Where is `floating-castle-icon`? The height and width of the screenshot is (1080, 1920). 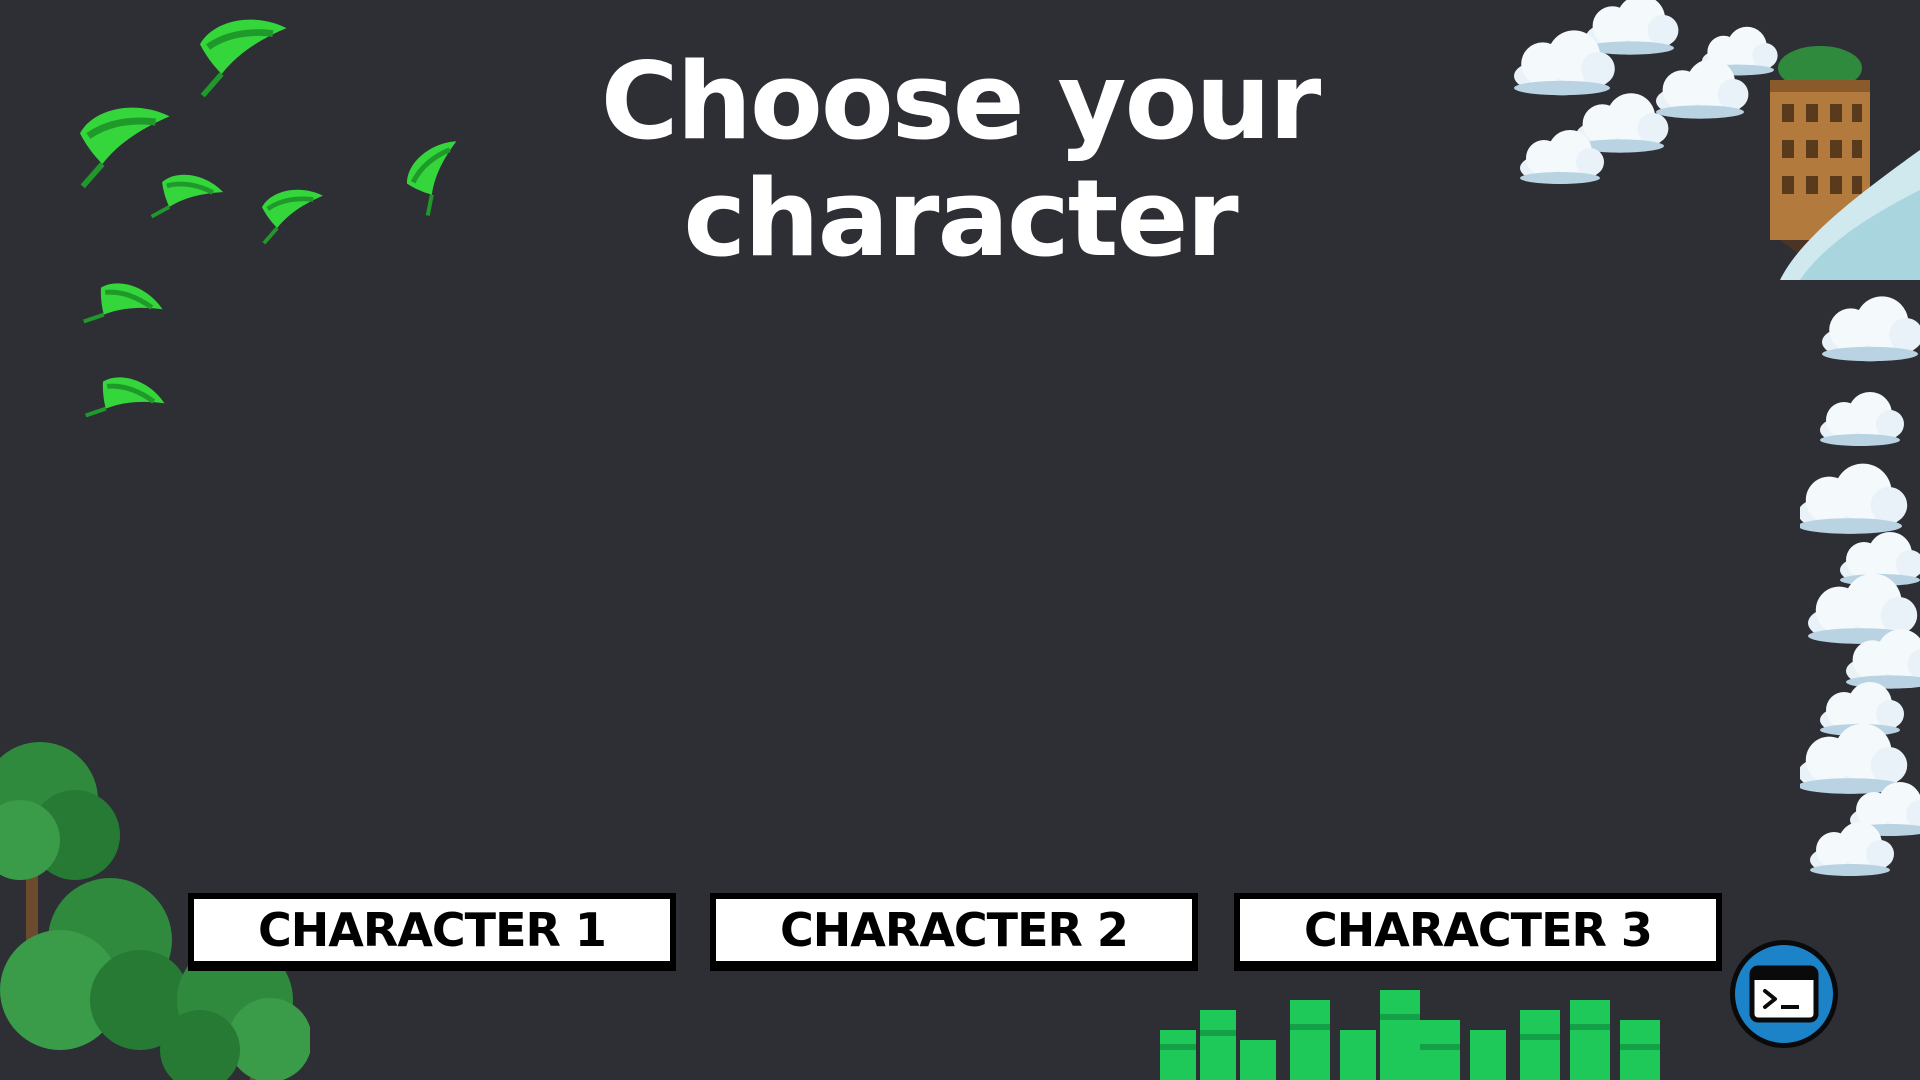 floating-castle-icon is located at coordinates (1845, 163).